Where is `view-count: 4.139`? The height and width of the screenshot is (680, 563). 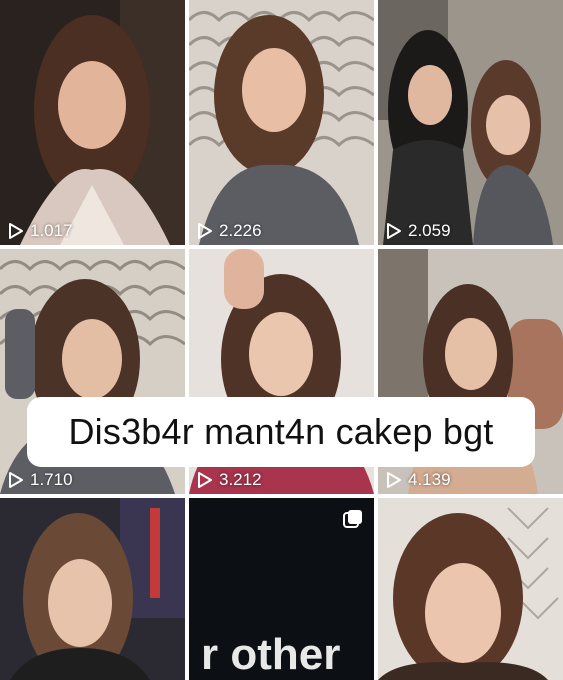 view-count: 4.139 is located at coordinates (418, 480).